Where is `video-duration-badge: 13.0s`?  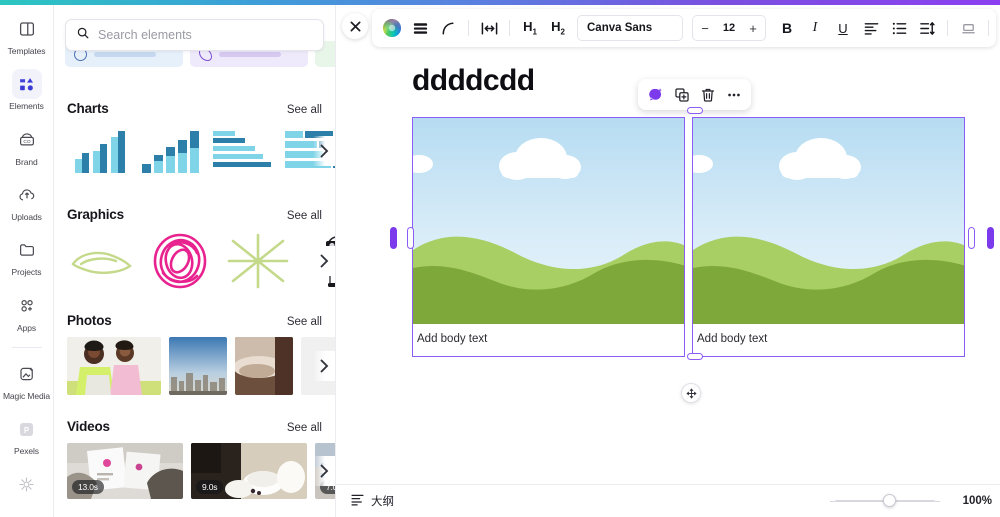 video-duration-badge: 13.0s is located at coordinates (88, 487).